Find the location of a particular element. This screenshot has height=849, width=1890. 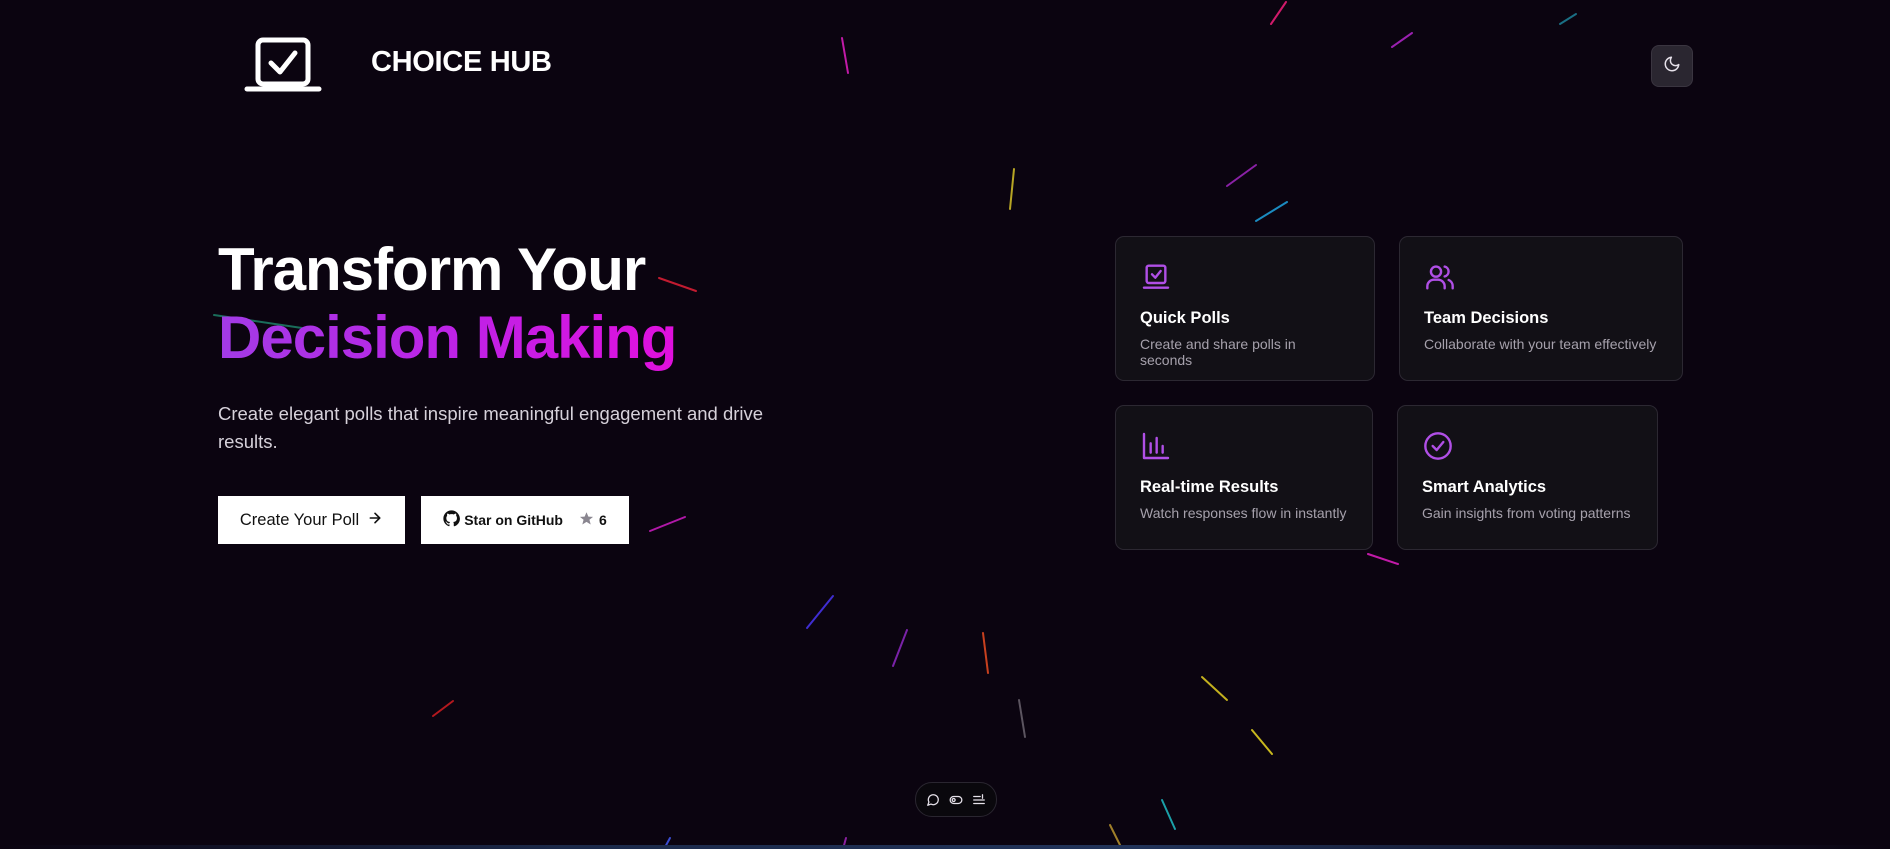

bar-chart-icon is located at coordinates (1156, 446).